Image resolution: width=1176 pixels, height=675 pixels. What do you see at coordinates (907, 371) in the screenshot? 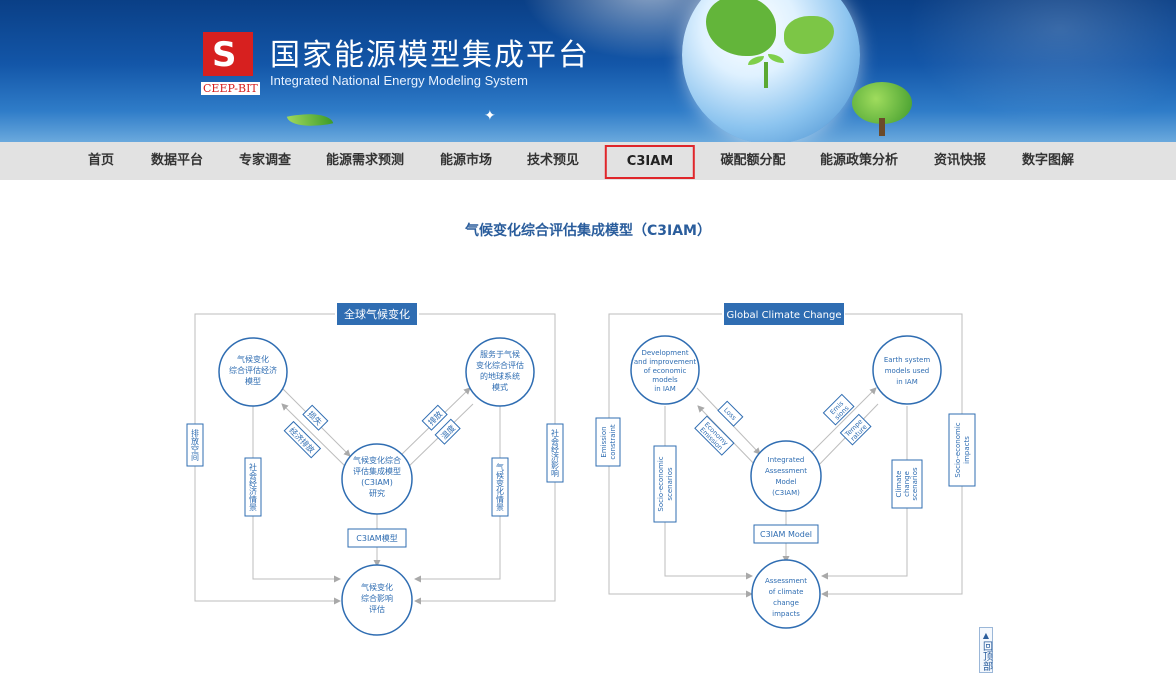
I see `en-right-circle-l2: models used` at bounding box center [907, 371].